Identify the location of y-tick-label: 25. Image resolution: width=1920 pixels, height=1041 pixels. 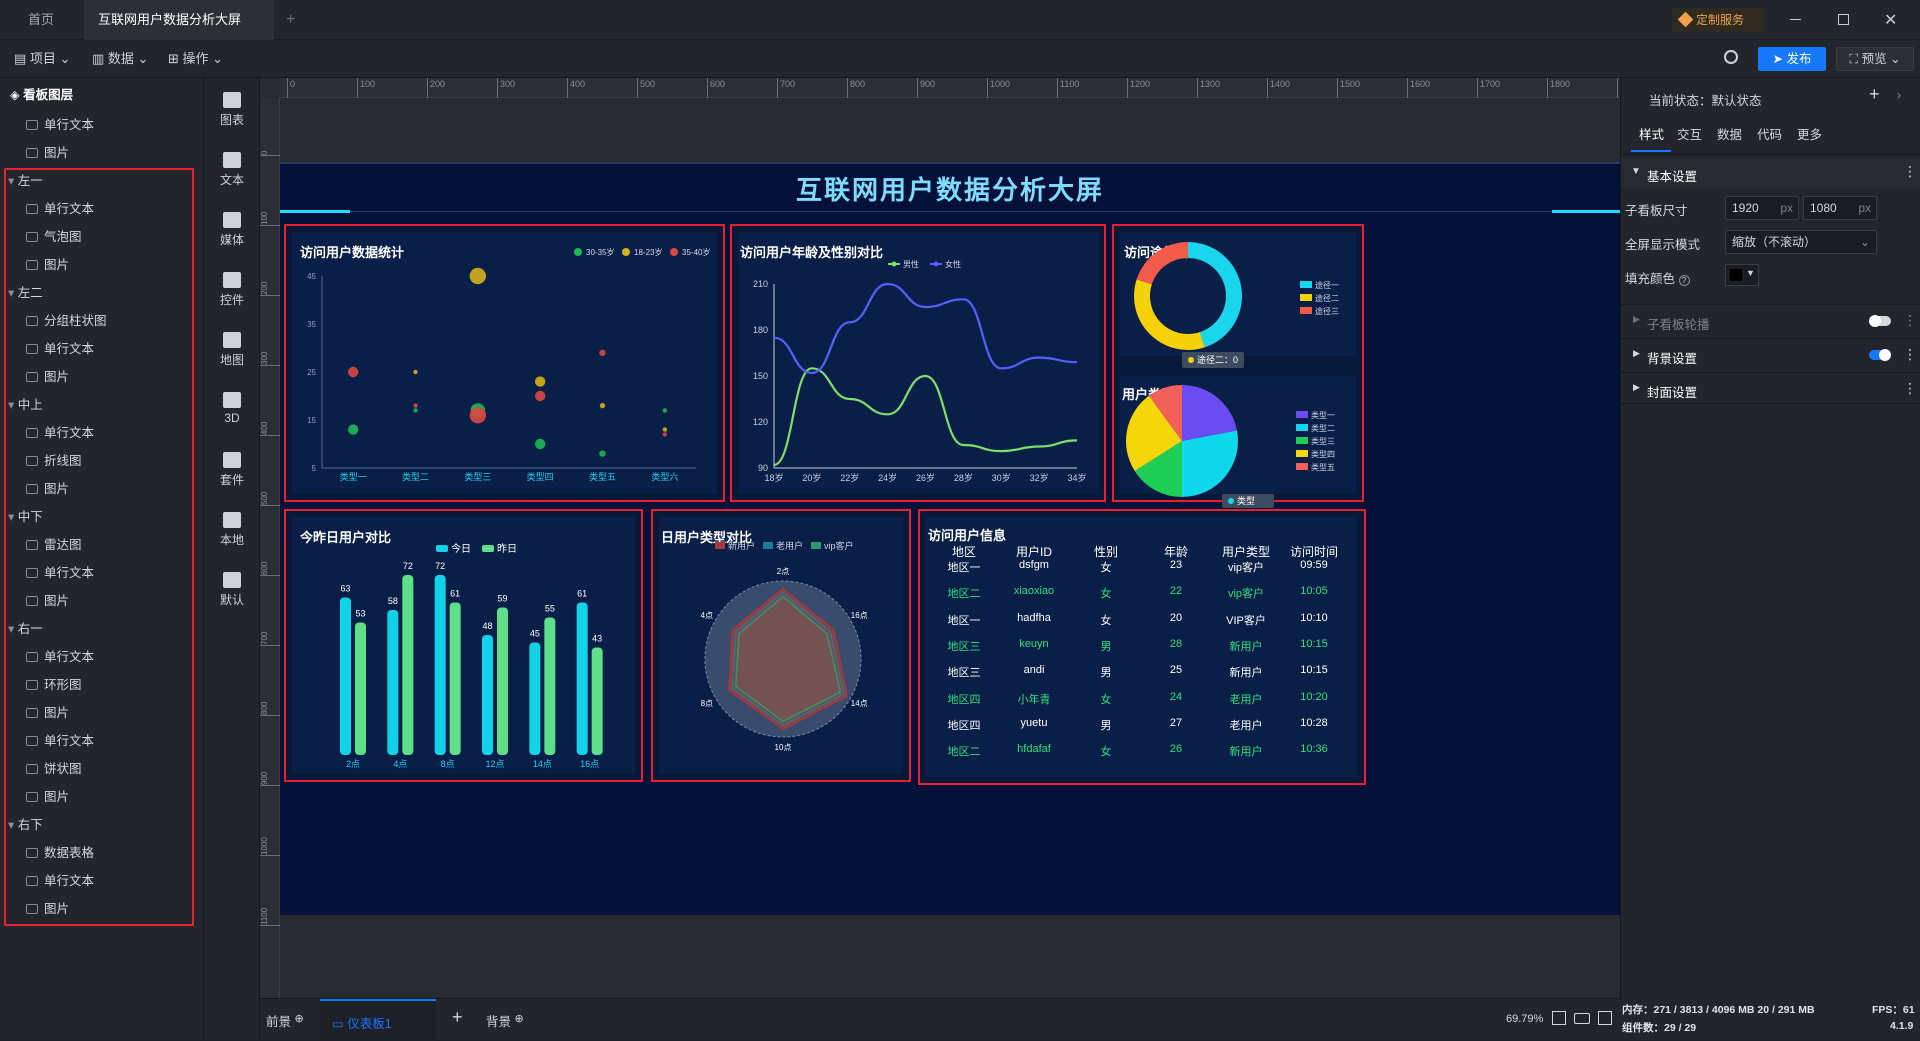
(311, 372).